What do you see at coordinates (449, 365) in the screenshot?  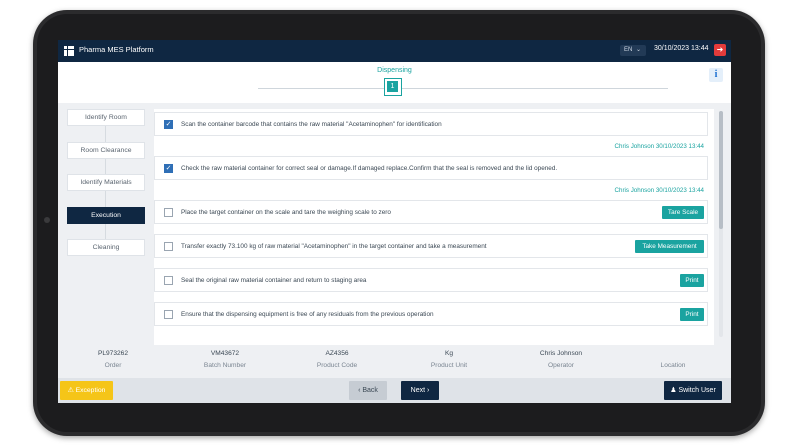 I see `info-label: Product Unit` at bounding box center [449, 365].